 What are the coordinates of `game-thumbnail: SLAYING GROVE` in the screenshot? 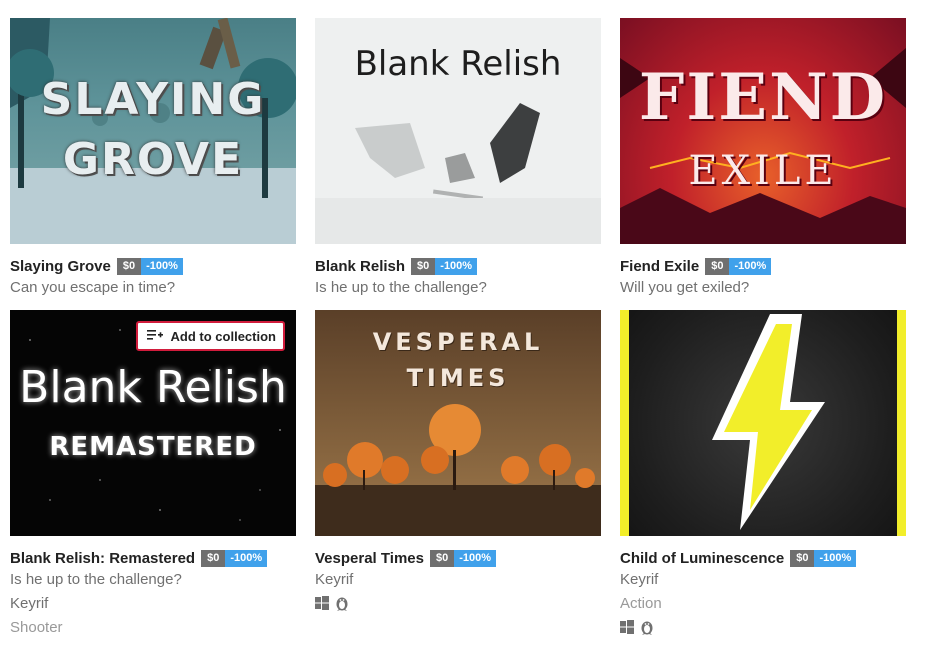 It's located at (153, 131).